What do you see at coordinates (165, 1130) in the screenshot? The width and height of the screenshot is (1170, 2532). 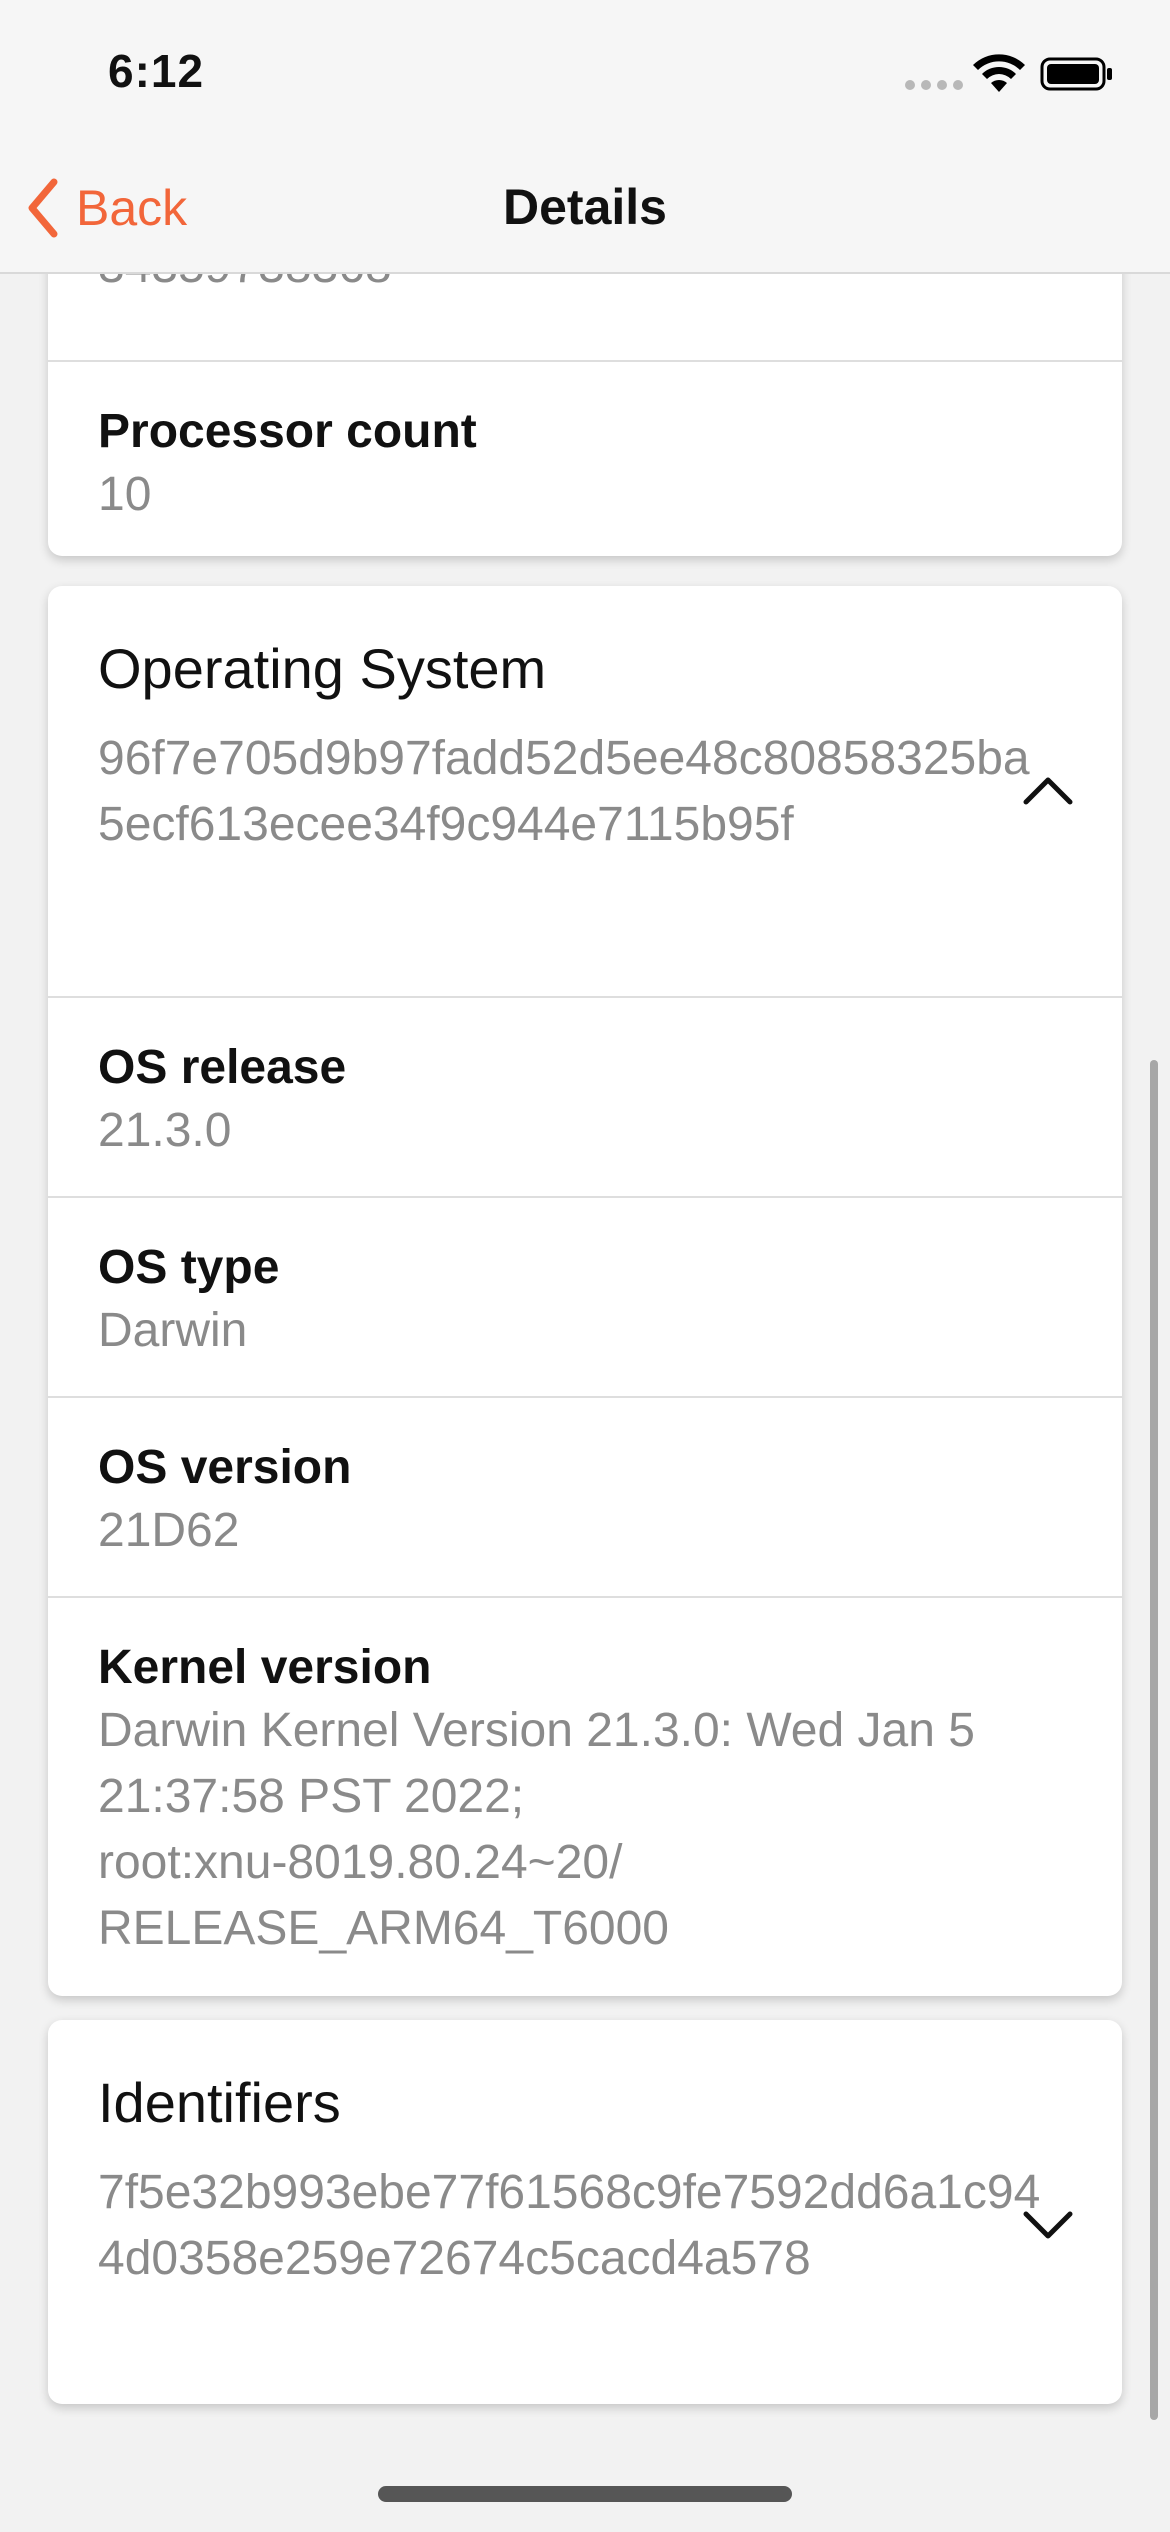 I see `os-release-value: 21.3.0` at bounding box center [165, 1130].